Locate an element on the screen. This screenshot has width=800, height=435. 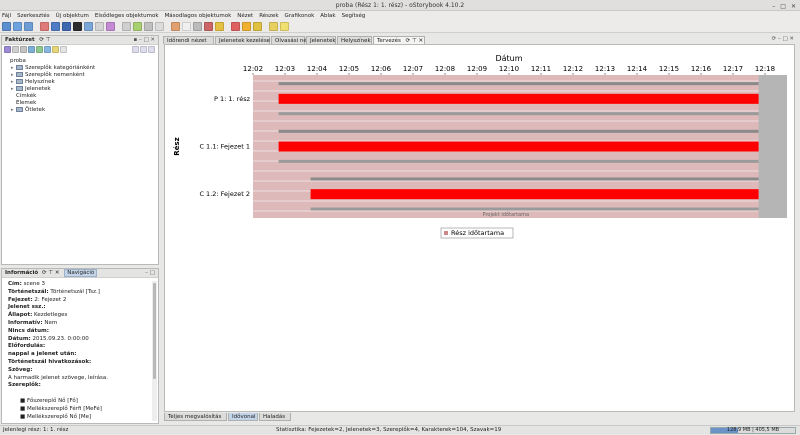
bottom-tab-0: Teljes megvalósítás is located at coordinates (195, 417).